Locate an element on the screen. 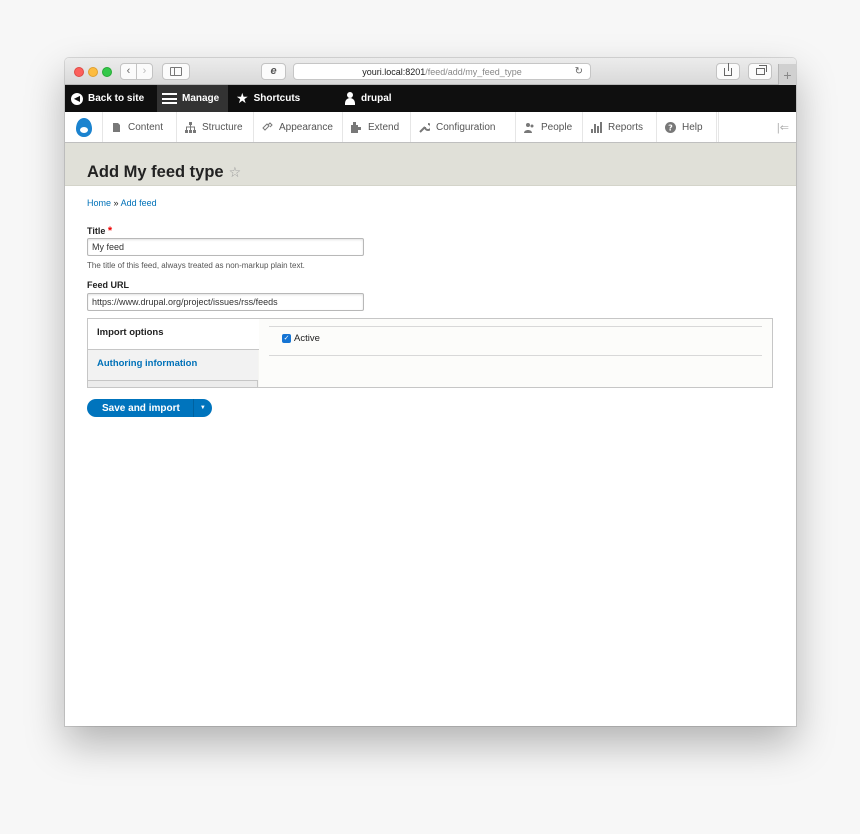 The width and height of the screenshot is (860, 834). shortcuts-tab: ★ Shortcuts is located at coordinates (268, 98).